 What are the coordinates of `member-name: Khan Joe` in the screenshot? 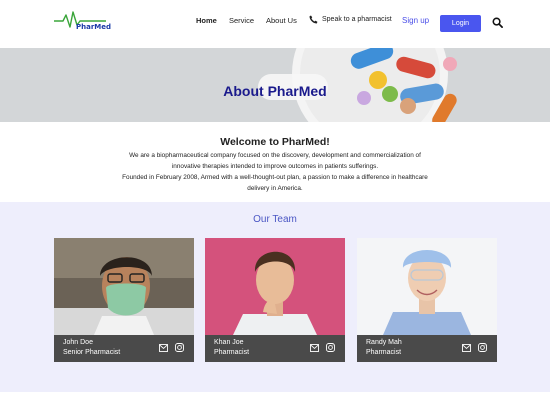 It's located at (229, 342).